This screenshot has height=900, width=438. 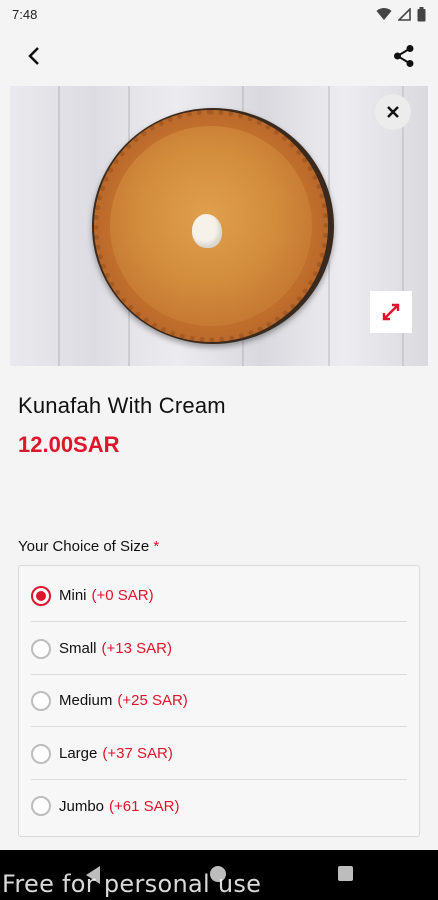 I want to click on option-name: Mini, so click(x=73, y=595).